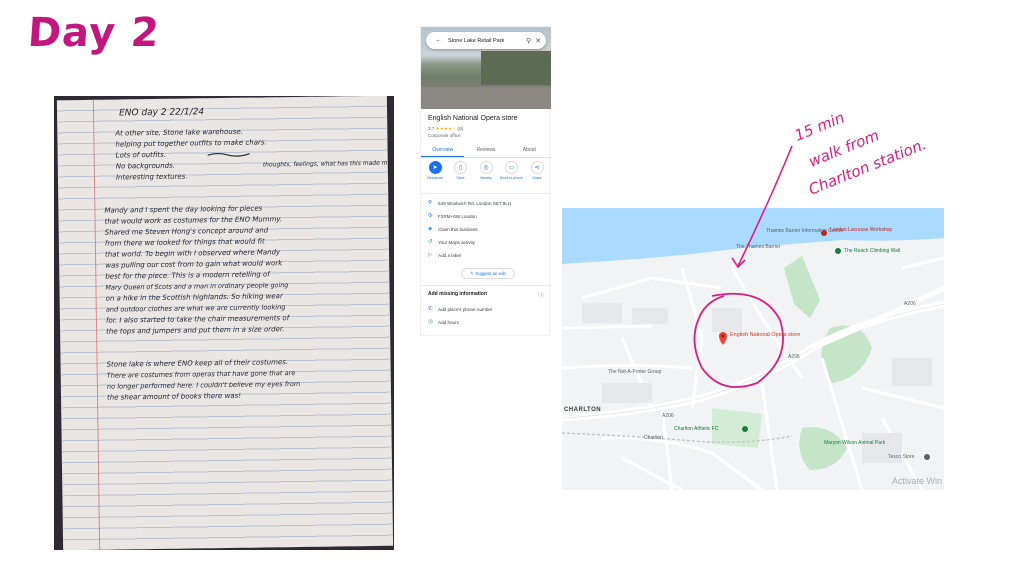 The width and height of the screenshot is (1024, 574). I want to click on bookmark-icon: ▯, so click(460, 167).